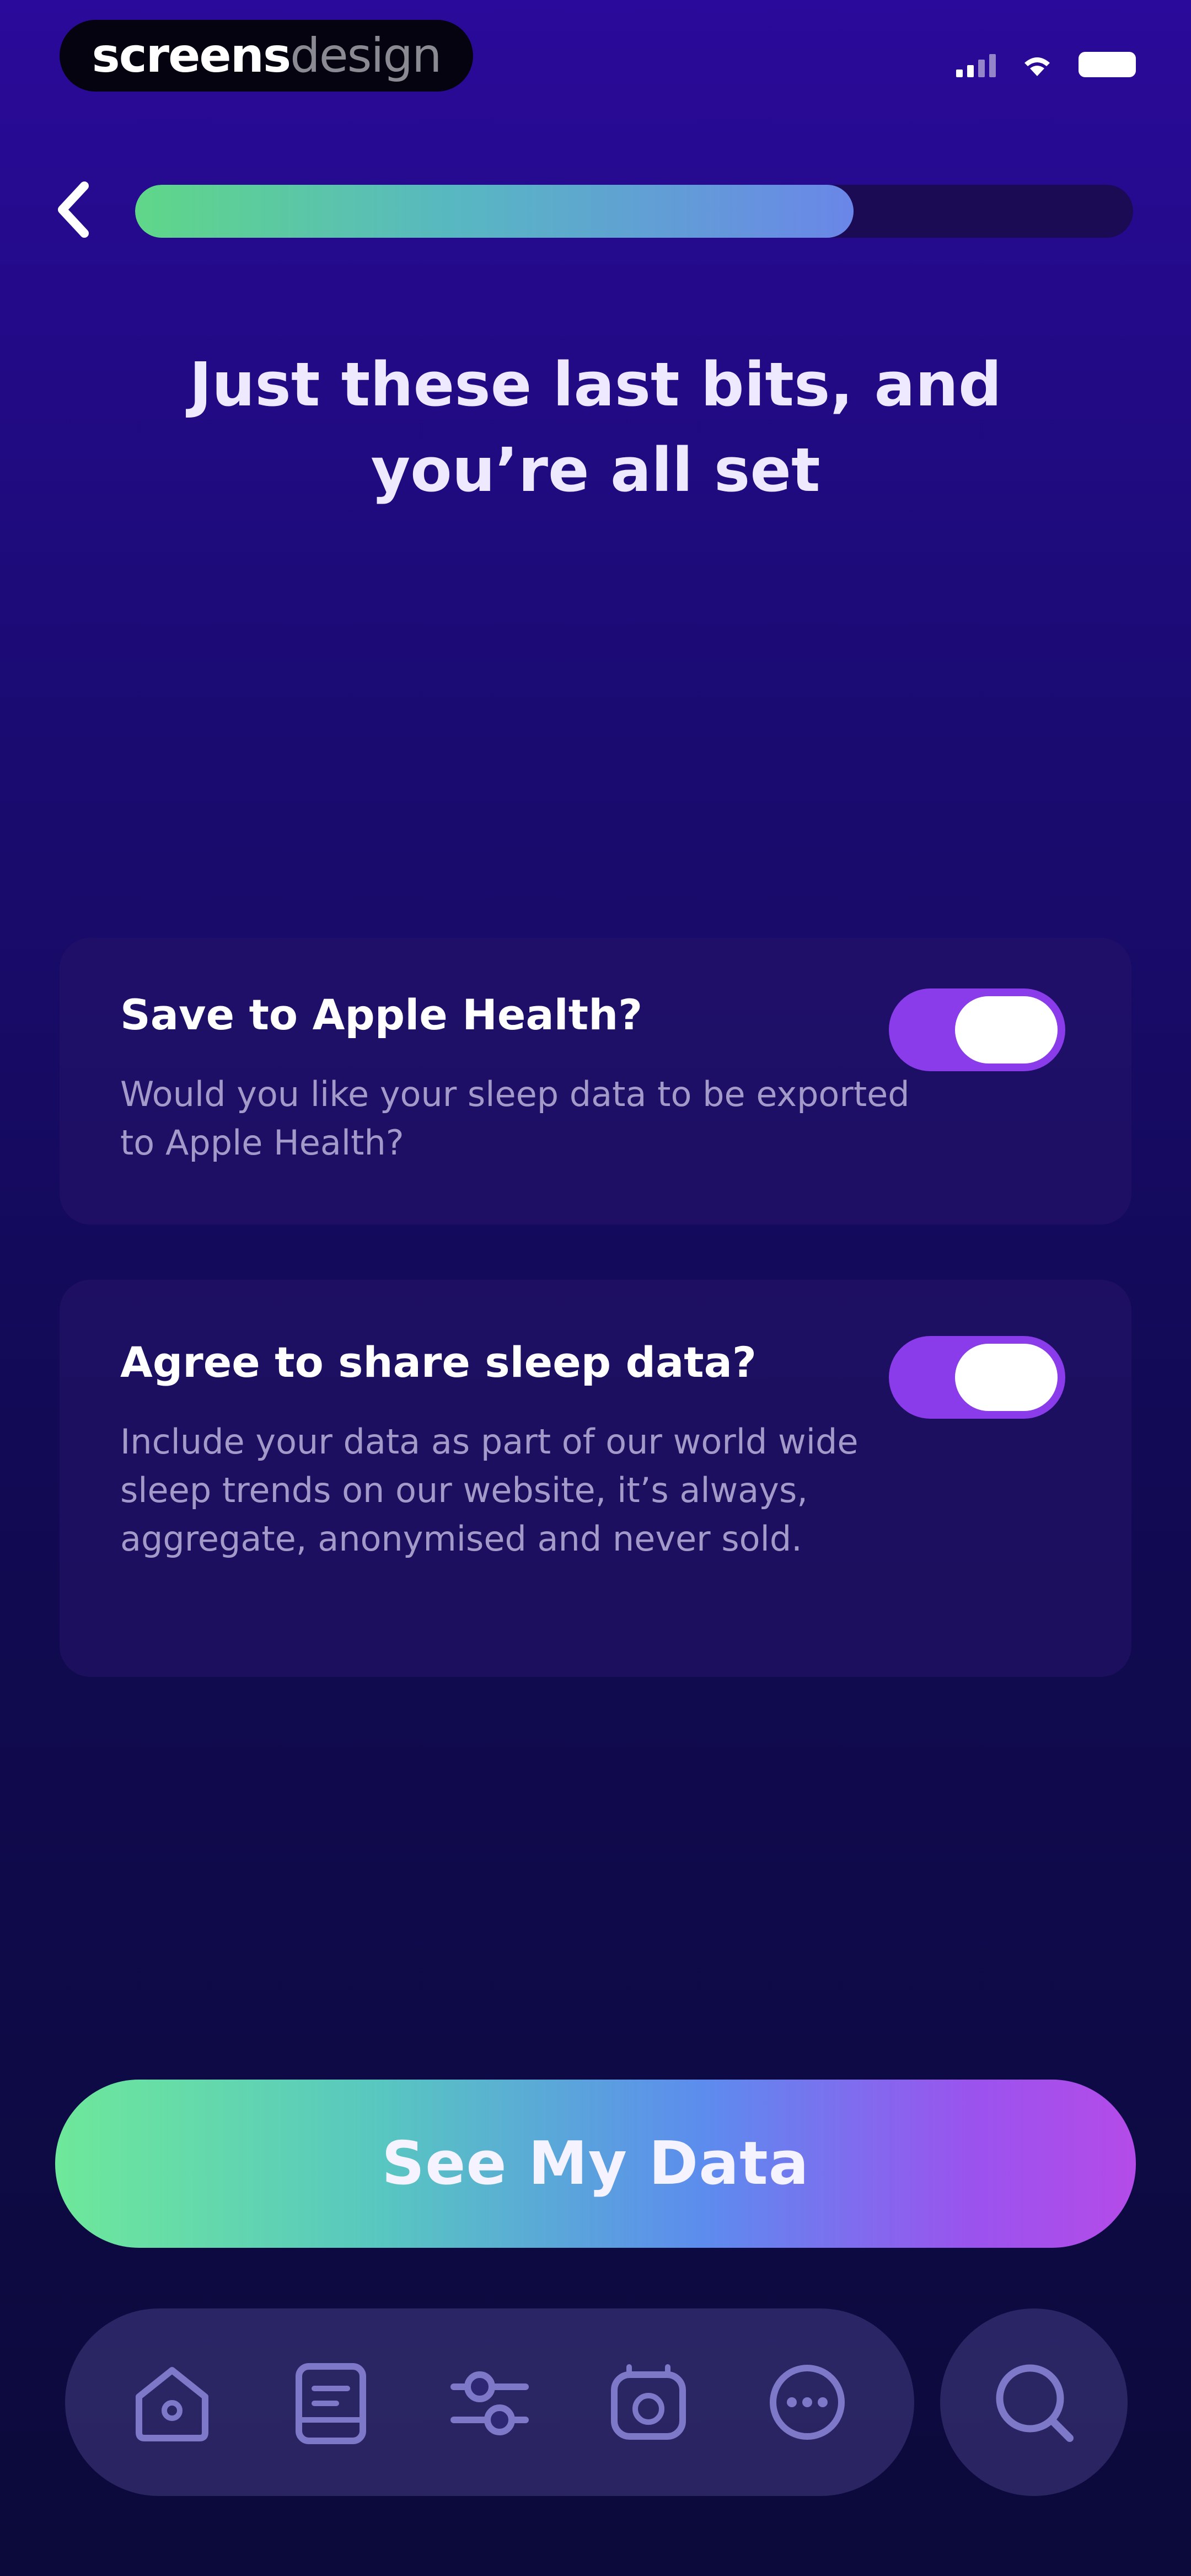  I want to click on share-data-toggle, so click(977, 1377).